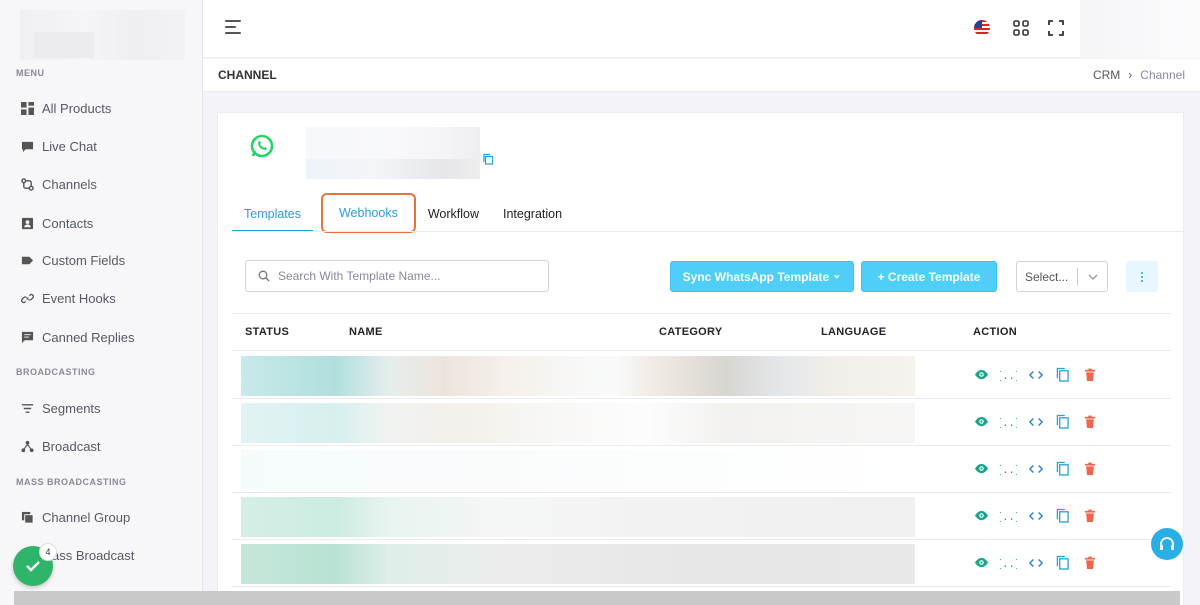 This screenshot has width=1200, height=605. I want to click on sidebar-item-mass-broadcast: ass Broadcast, so click(93, 555).